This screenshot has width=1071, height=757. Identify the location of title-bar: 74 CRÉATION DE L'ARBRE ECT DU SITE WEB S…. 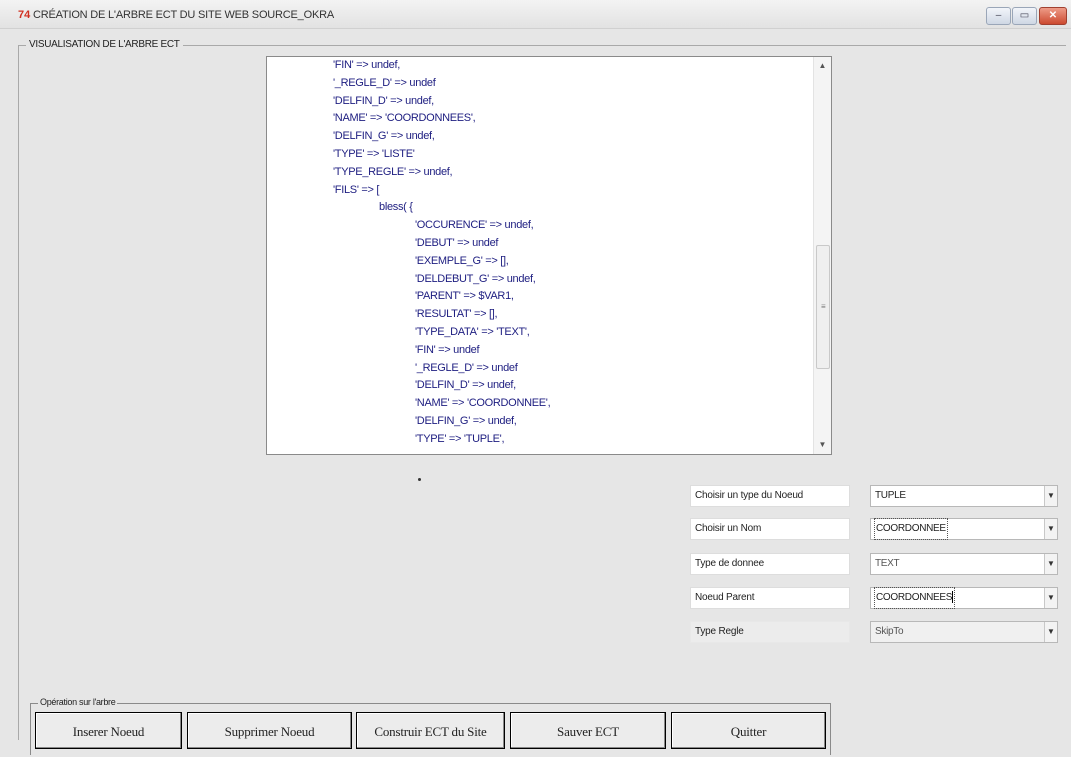
(535, 14).